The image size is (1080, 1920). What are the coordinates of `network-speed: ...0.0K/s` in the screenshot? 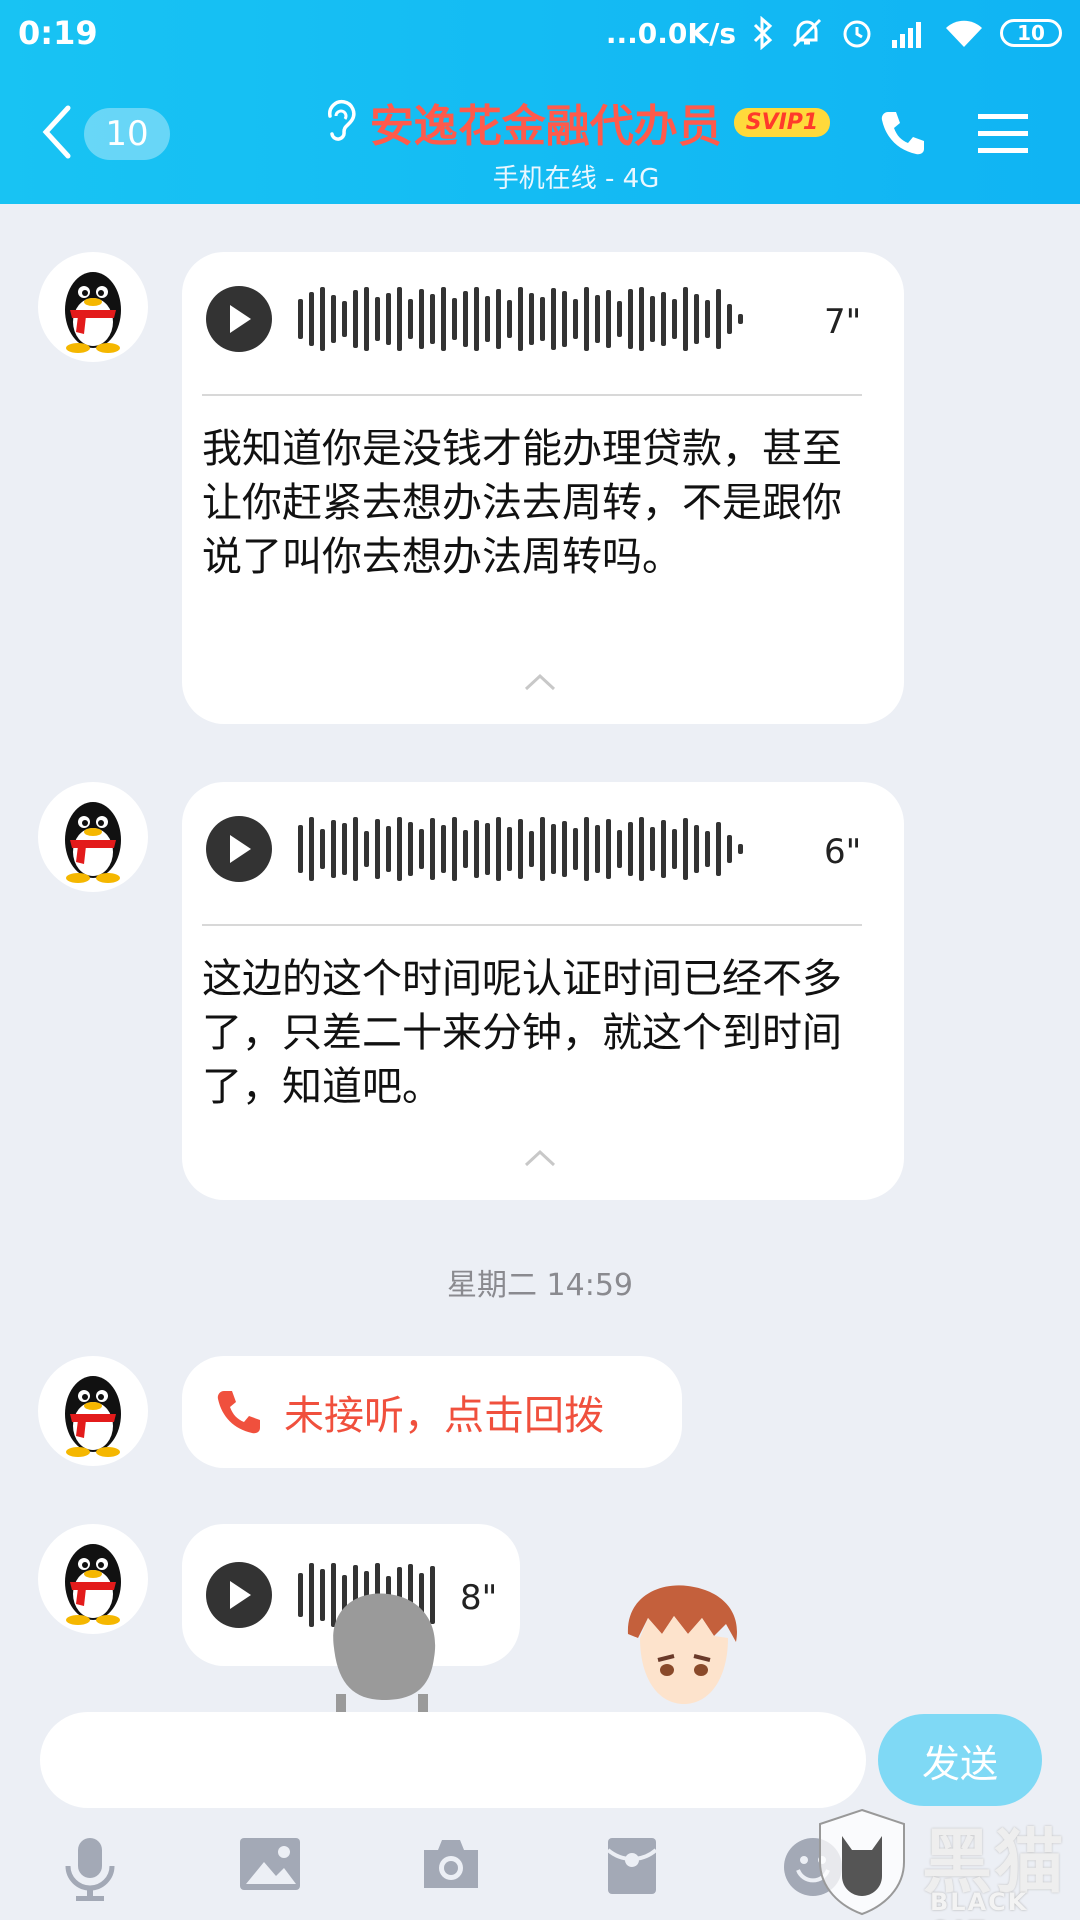 It's located at (670, 33).